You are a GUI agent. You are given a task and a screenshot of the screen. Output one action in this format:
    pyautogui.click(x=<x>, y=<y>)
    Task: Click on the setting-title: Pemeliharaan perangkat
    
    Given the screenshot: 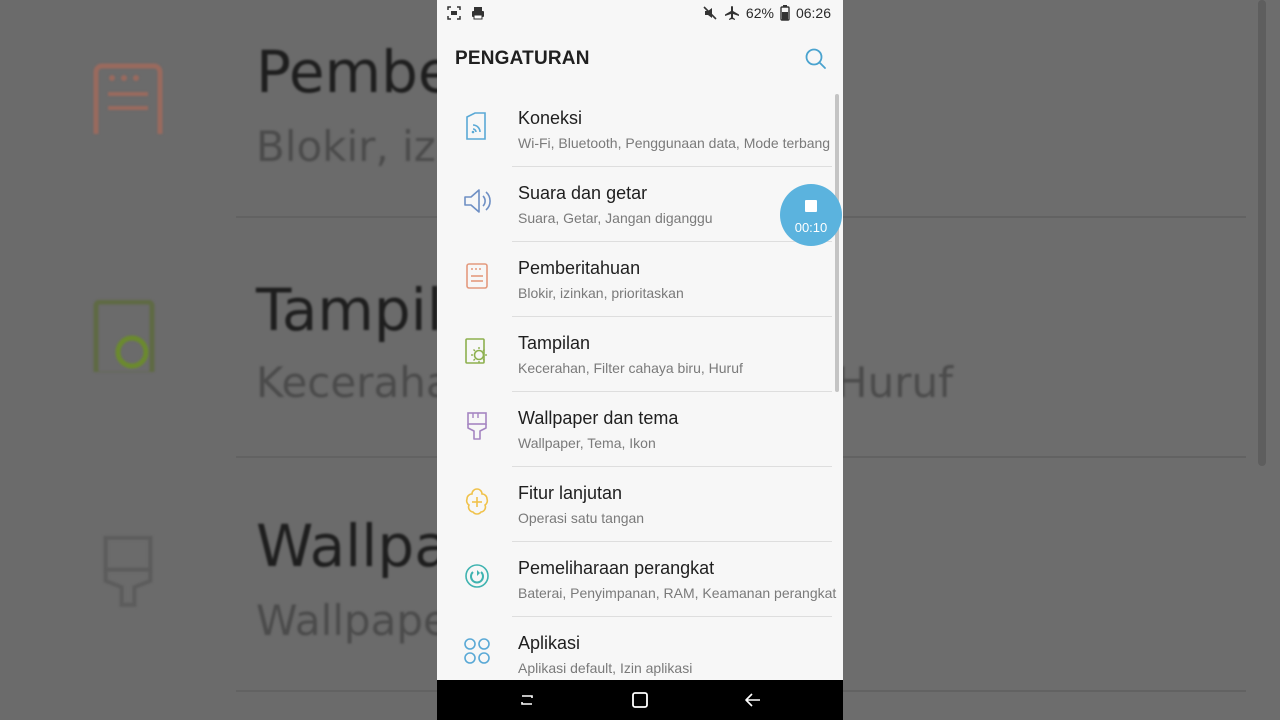 What is the action you would take?
    pyautogui.click(x=616, y=568)
    